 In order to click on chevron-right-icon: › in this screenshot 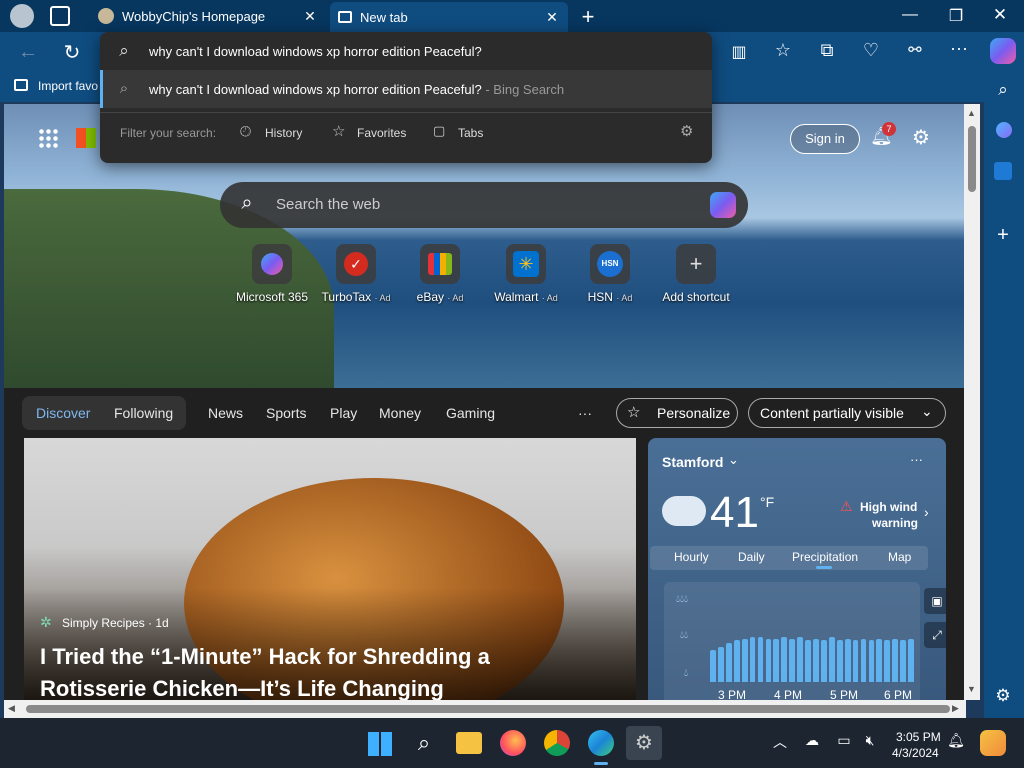, I will do `click(926, 512)`.